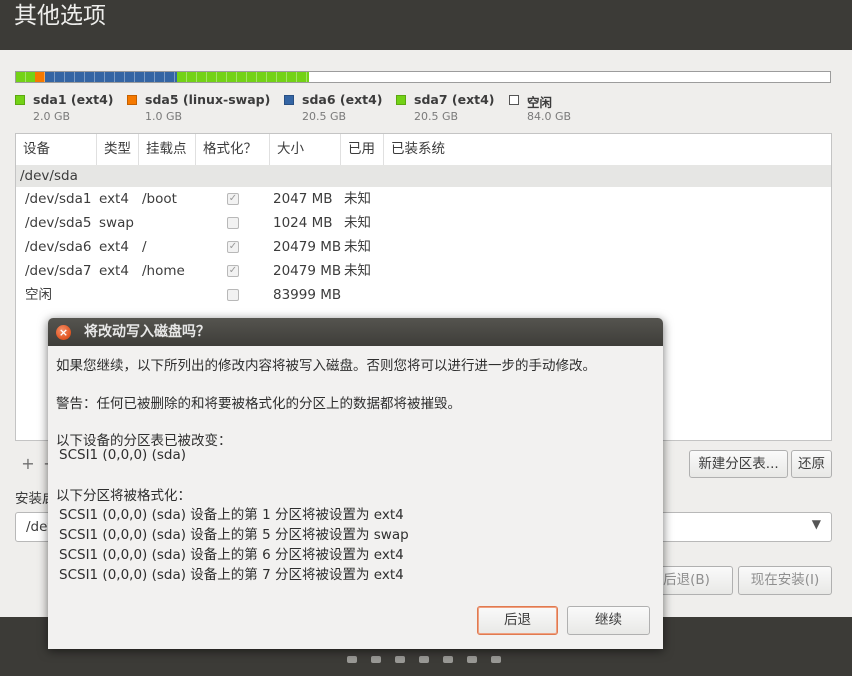 This screenshot has height=676, width=852. What do you see at coordinates (73, 99) in the screenshot?
I see `legend-label: sda1 (ext4)` at bounding box center [73, 99].